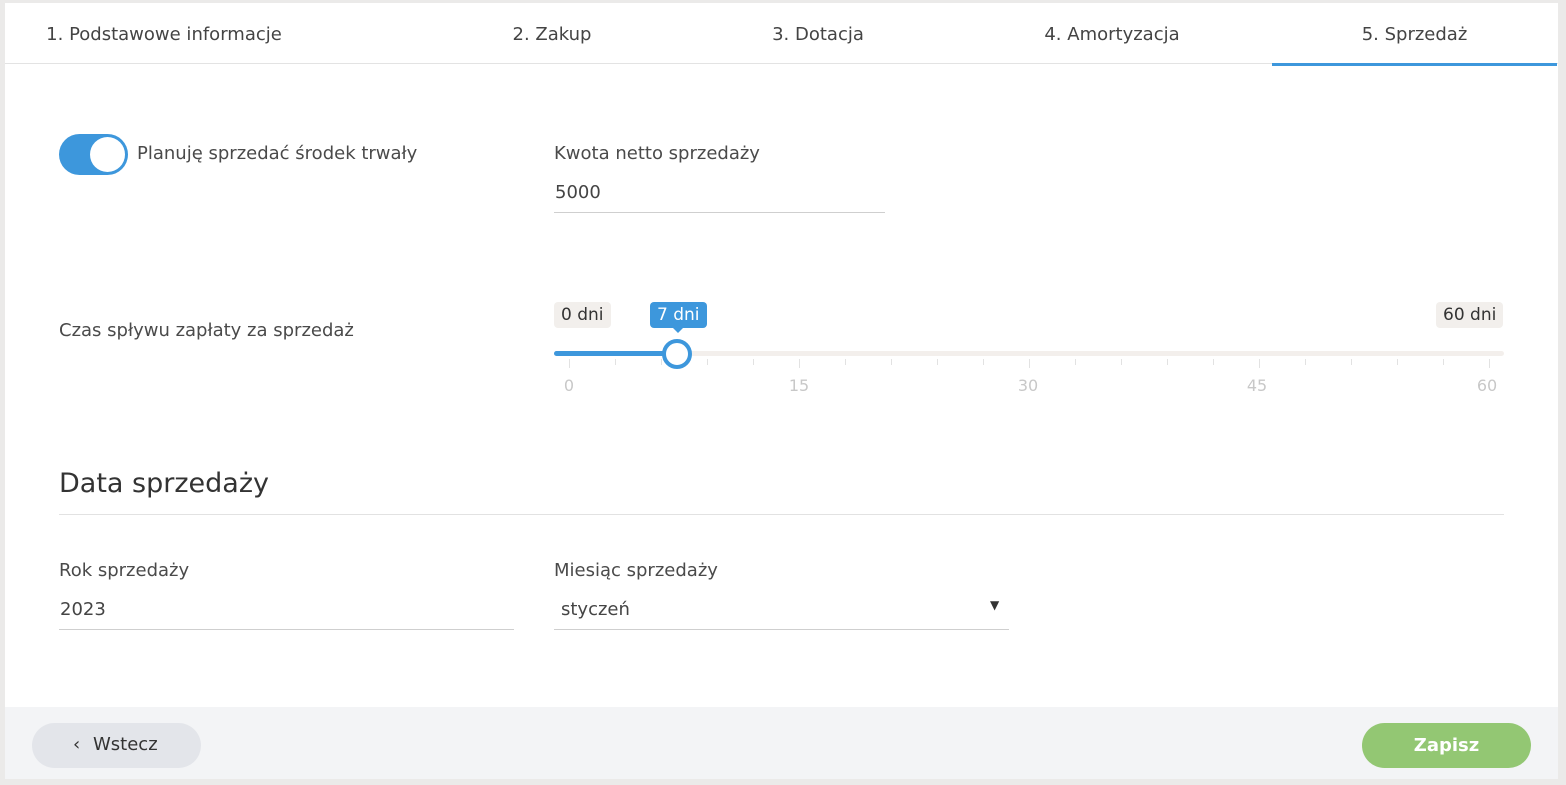 The width and height of the screenshot is (1566, 785). Describe the element at coordinates (1028, 385) in the screenshot. I see `tick-label: 30` at that location.